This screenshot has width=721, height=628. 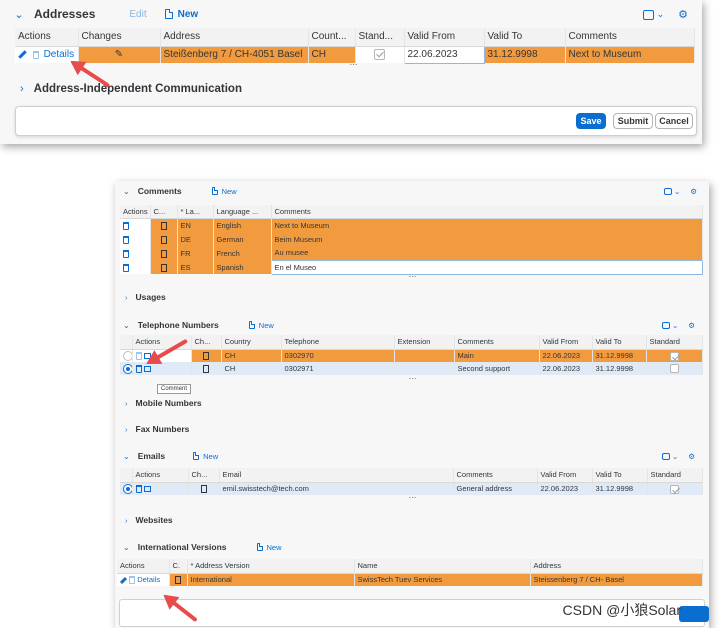 What do you see at coordinates (205, 456) in the screenshot?
I see `new-email-button: New` at bounding box center [205, 456].